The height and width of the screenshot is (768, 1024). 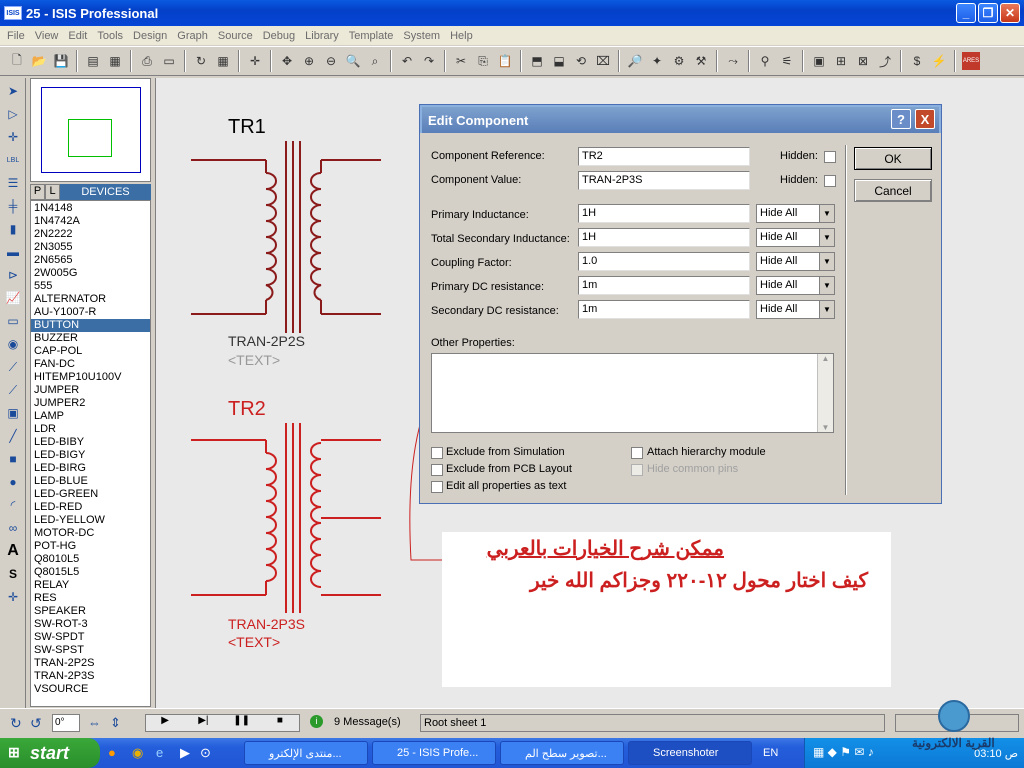 I want to click on language-indicator: EN, so click(x=770, y=753).